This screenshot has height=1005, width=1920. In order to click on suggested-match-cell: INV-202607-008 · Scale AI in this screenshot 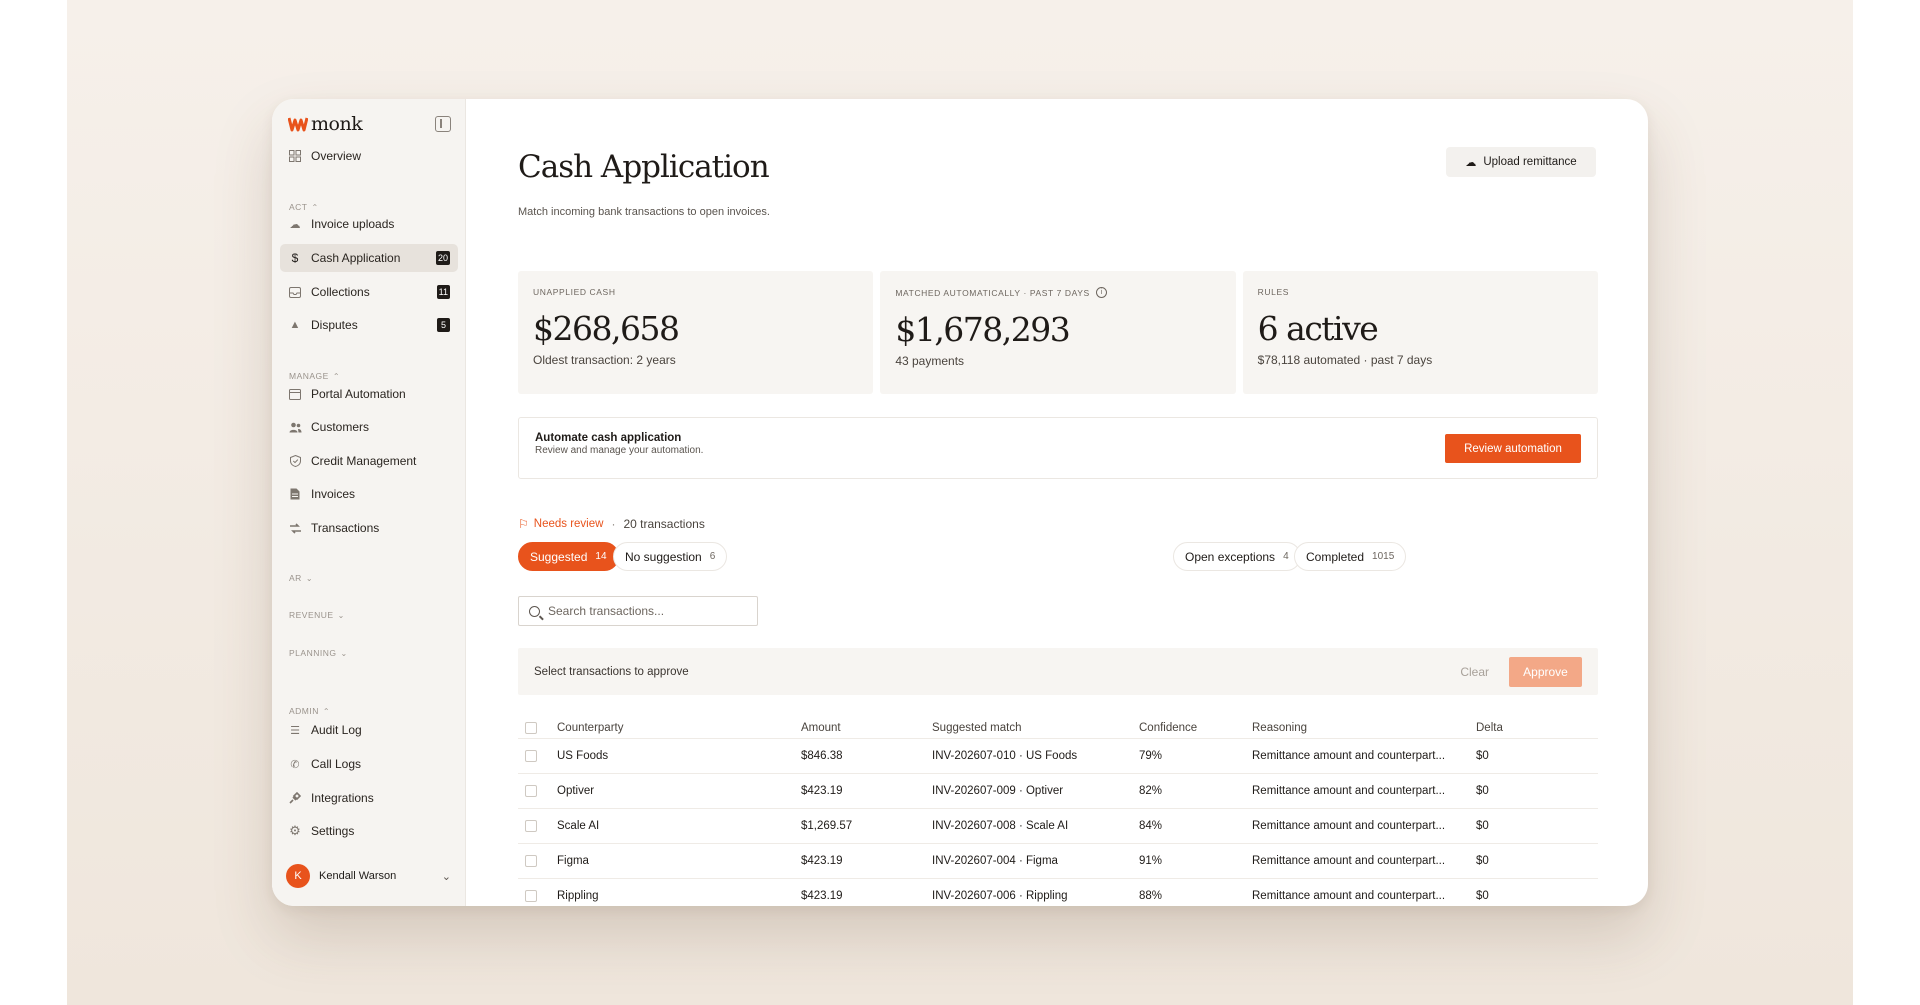, I will do `click(1000, 826)`.